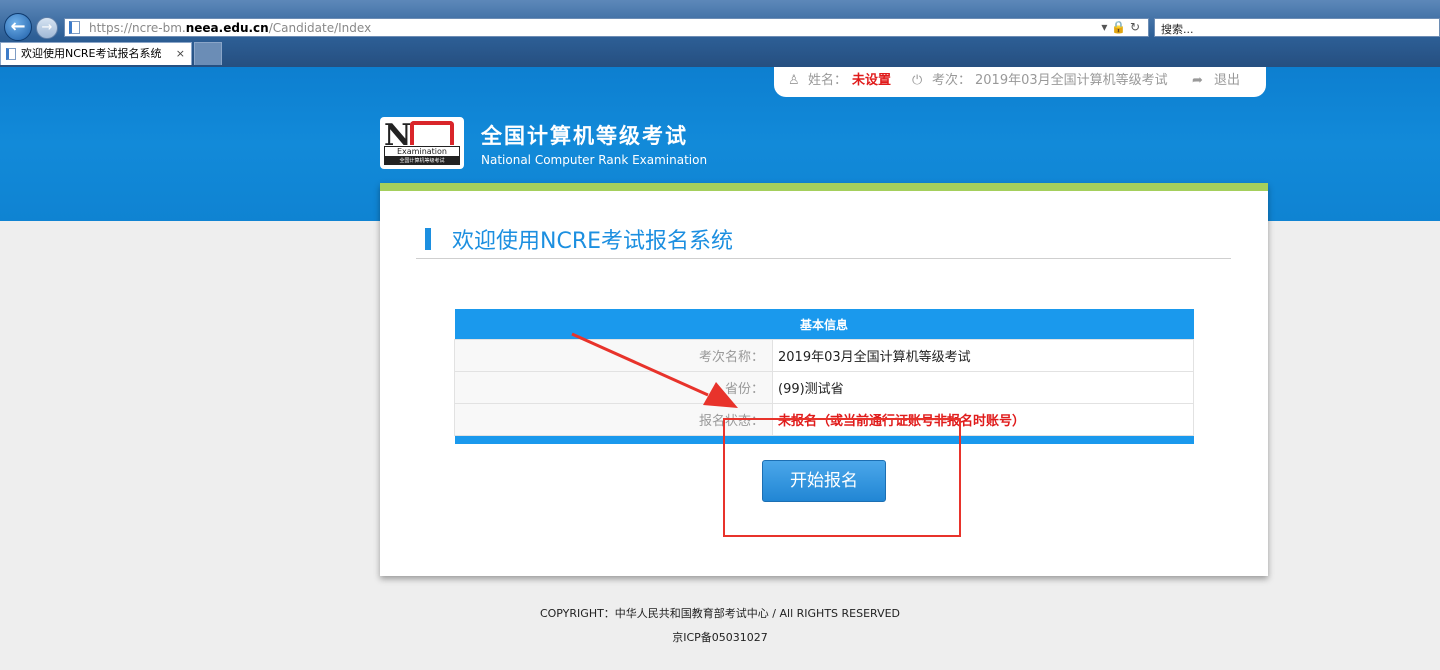 This screenshot has width=1440, height=670. I want to click on province-label: 省份：, so click(613, 387).